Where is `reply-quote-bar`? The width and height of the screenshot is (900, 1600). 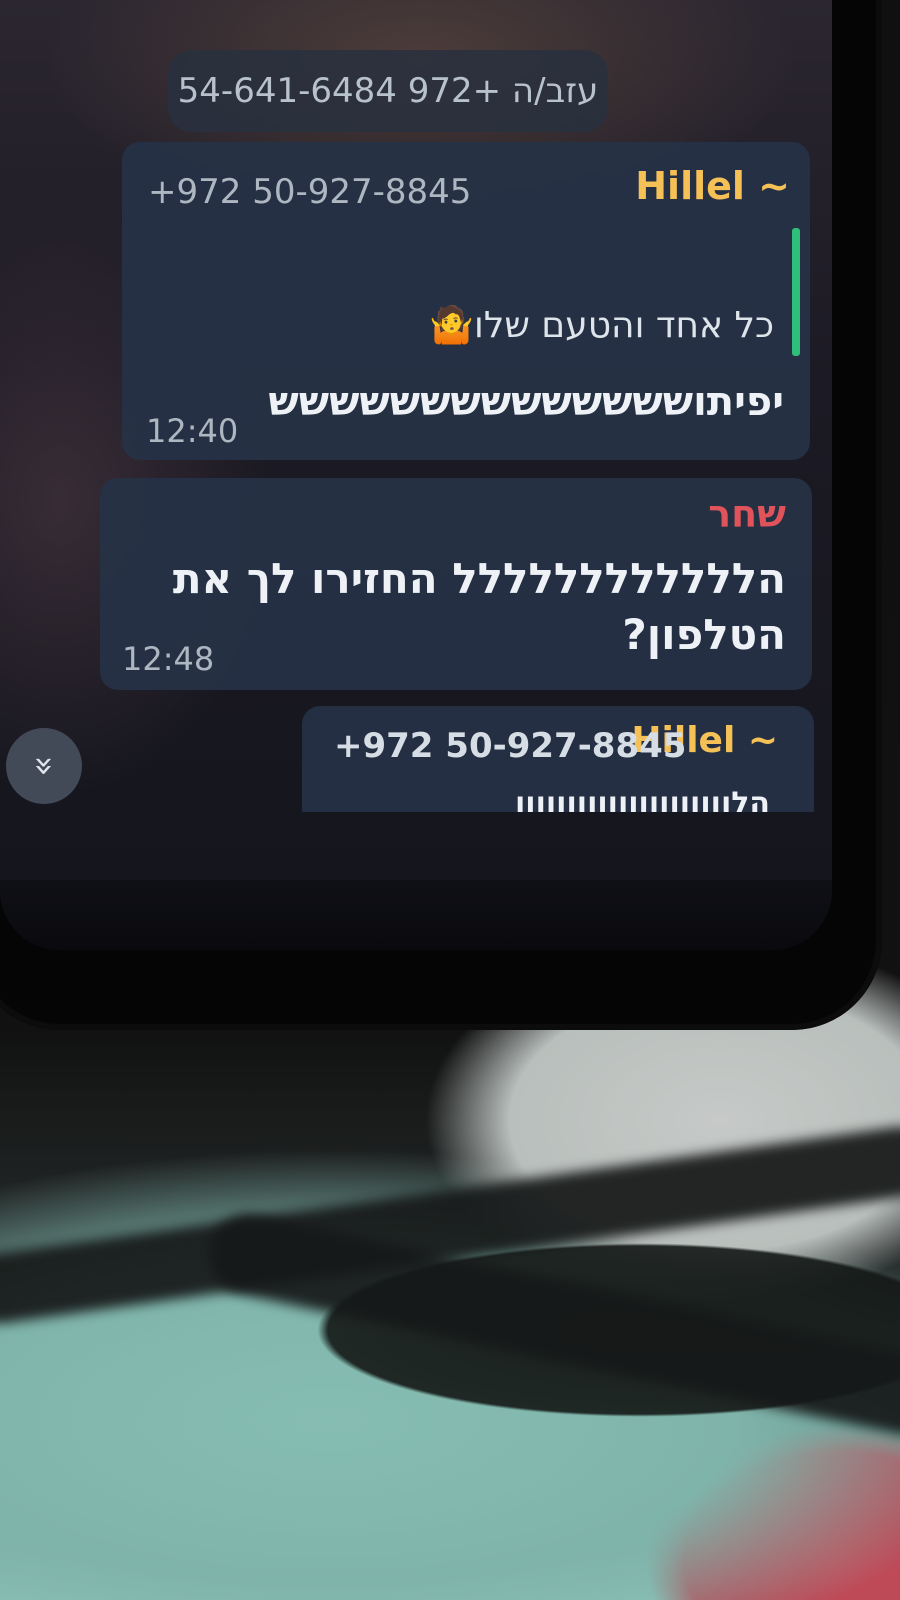 reply-quote-bar is located at coordinates (796, 292).